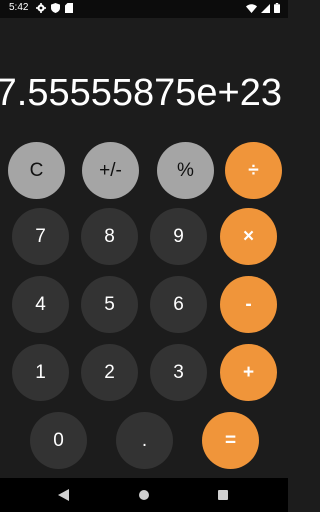 The width and height of the screenshot is (320, 512). Describe the element at coordinates (41, 8) in the screenshot. I see `gear-icon` at that location.